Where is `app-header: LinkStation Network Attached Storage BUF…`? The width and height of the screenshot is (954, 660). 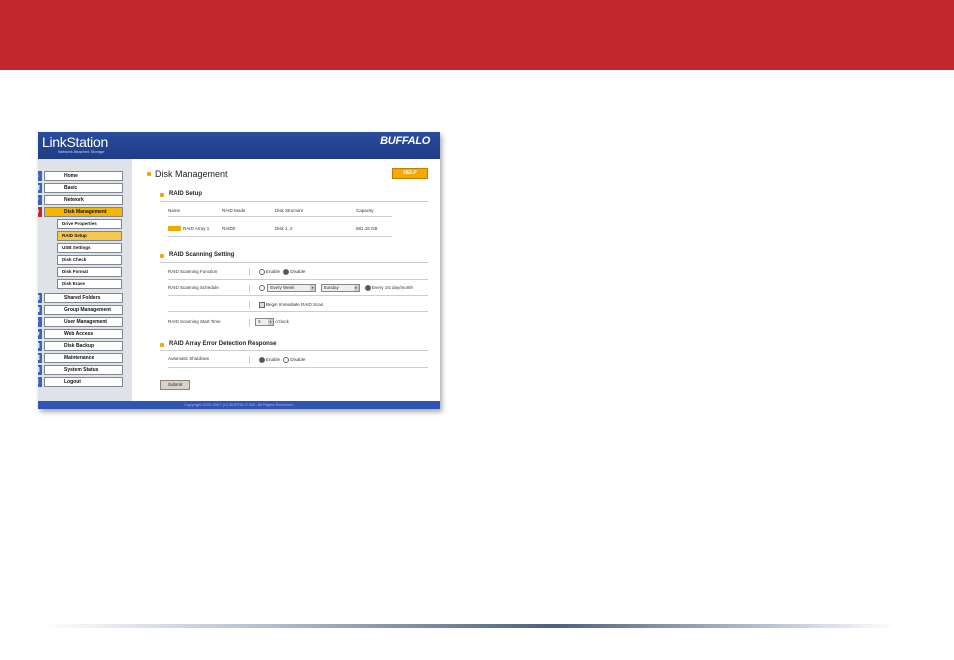
app-header: LinkStation Network Attached Storage BUF… is located at coordinates (239, 145).